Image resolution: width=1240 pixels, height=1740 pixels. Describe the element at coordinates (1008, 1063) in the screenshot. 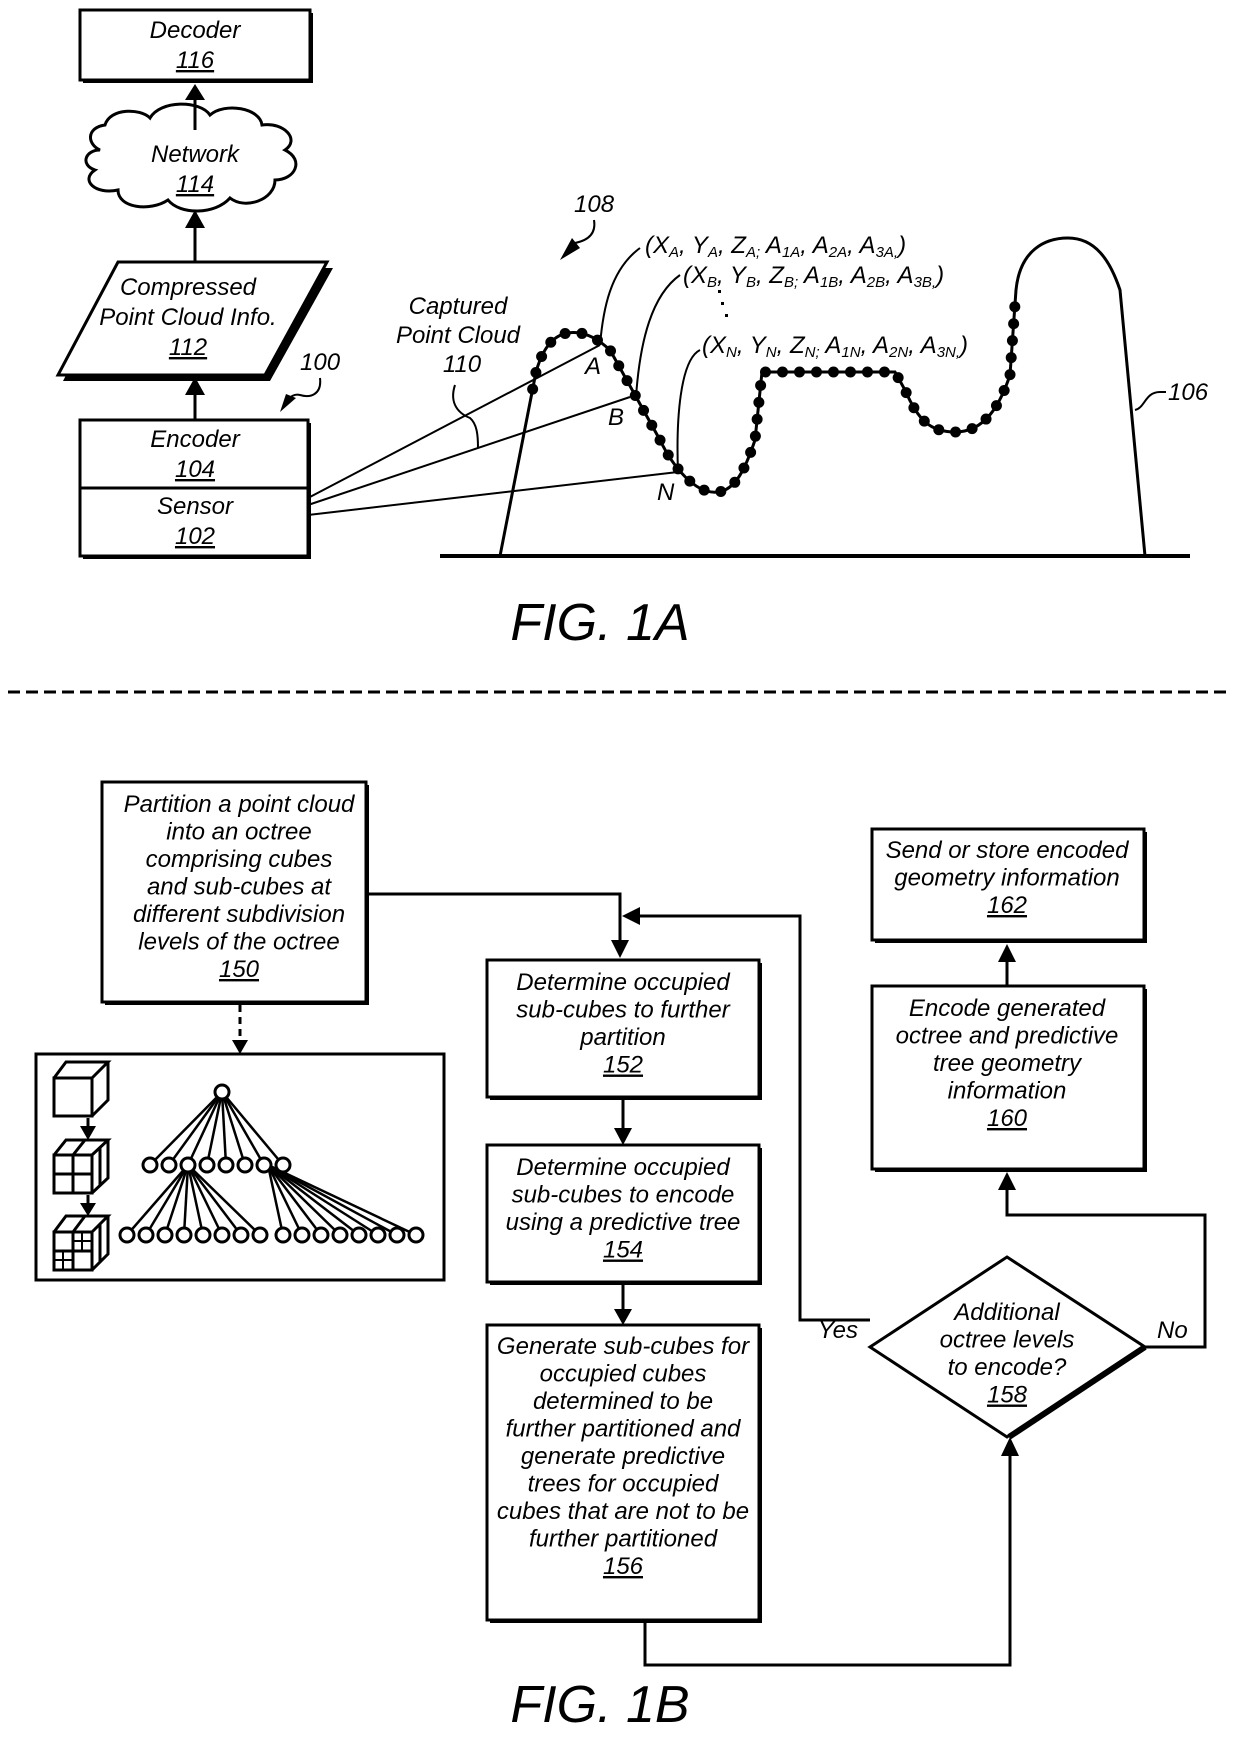

I see `step160-line: tree geometry` at that location.